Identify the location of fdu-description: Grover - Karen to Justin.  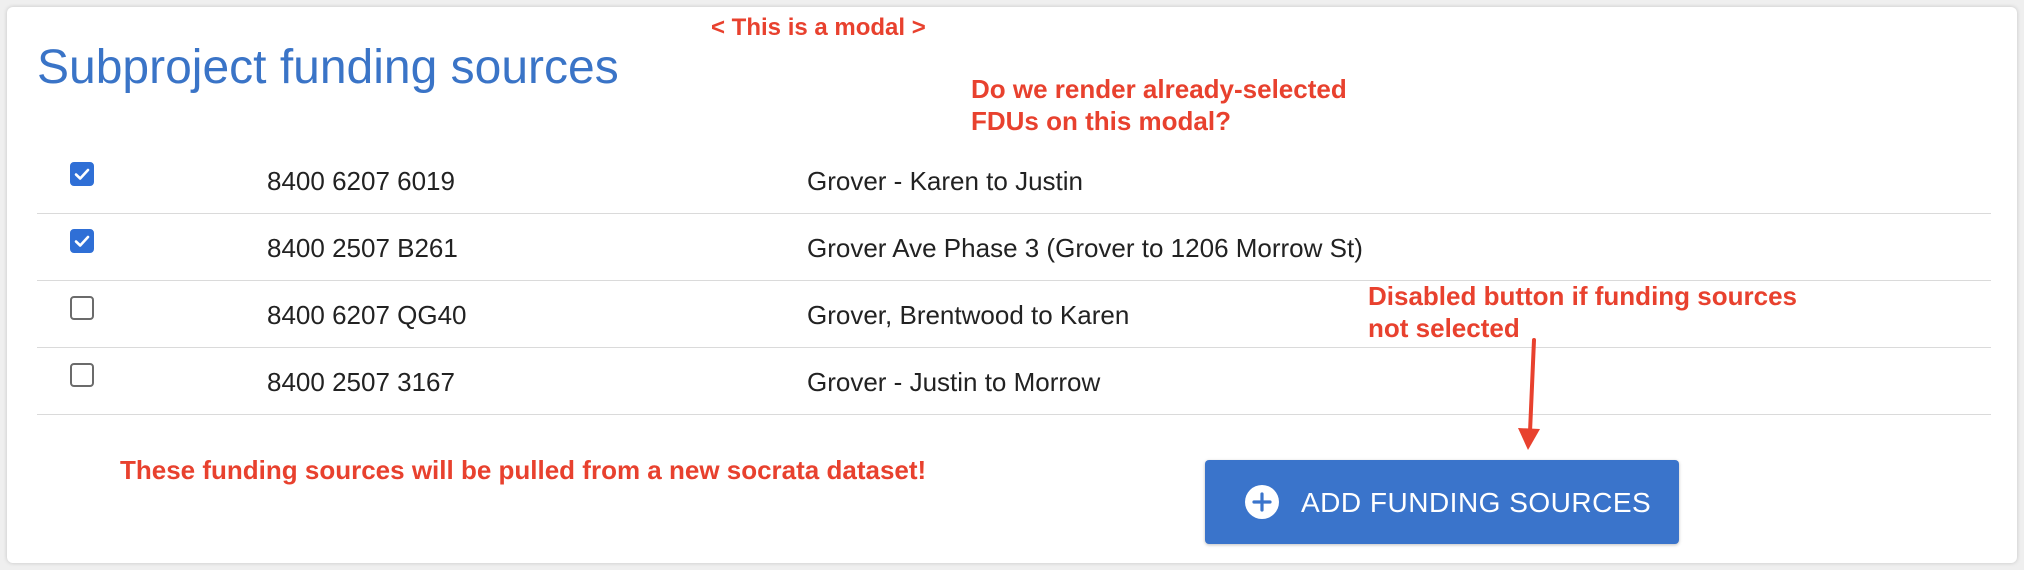
(945, 181).